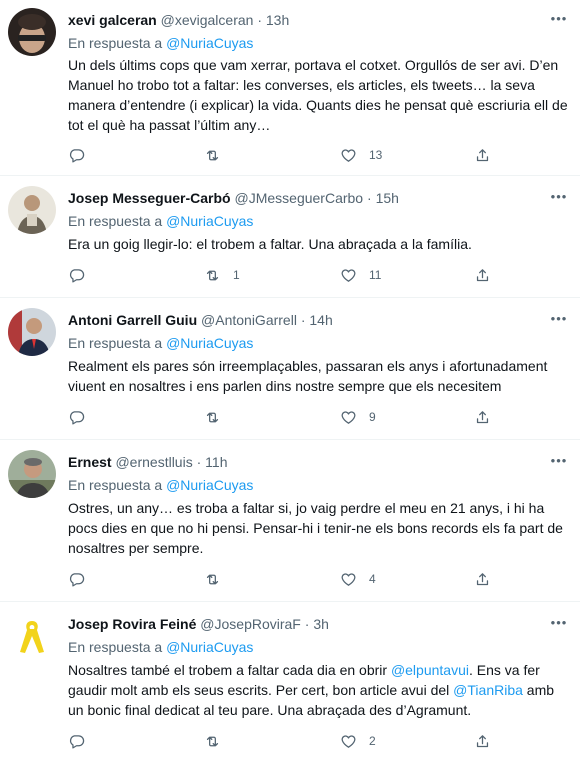 This screenshot has width=580, height=757. I want to click on author-name: xevi galceran, so click(112, 20).